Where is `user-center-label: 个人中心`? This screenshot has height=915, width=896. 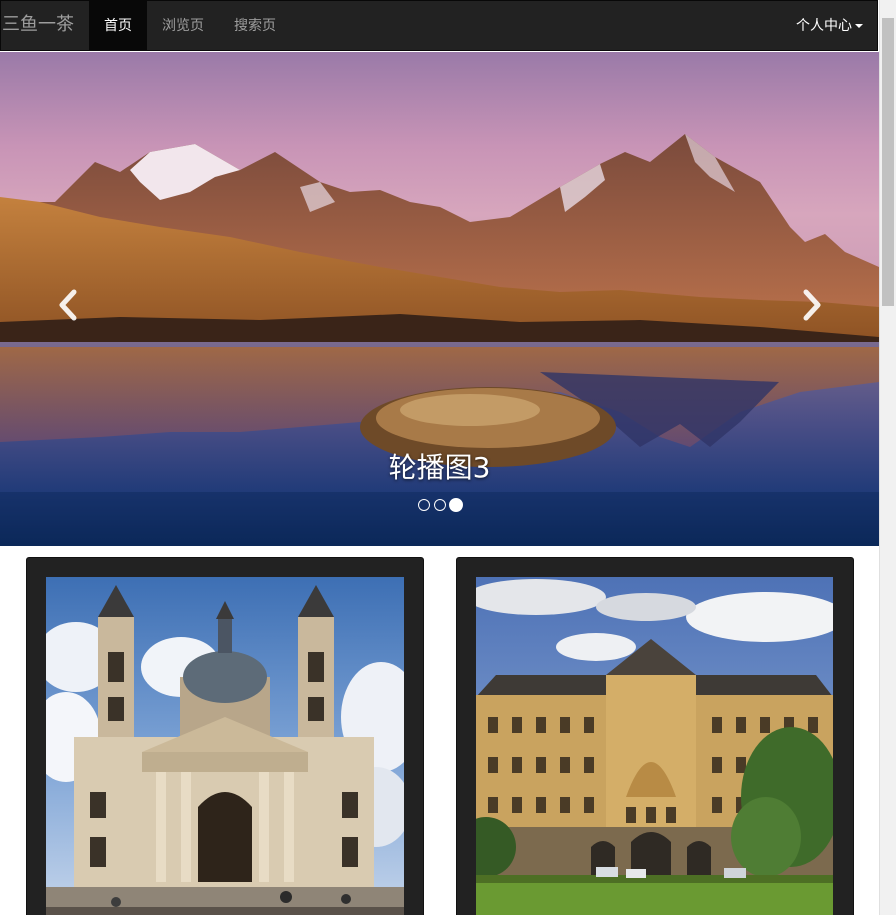
user-center-label: 个人中心 is located at coordinates (824, 26).